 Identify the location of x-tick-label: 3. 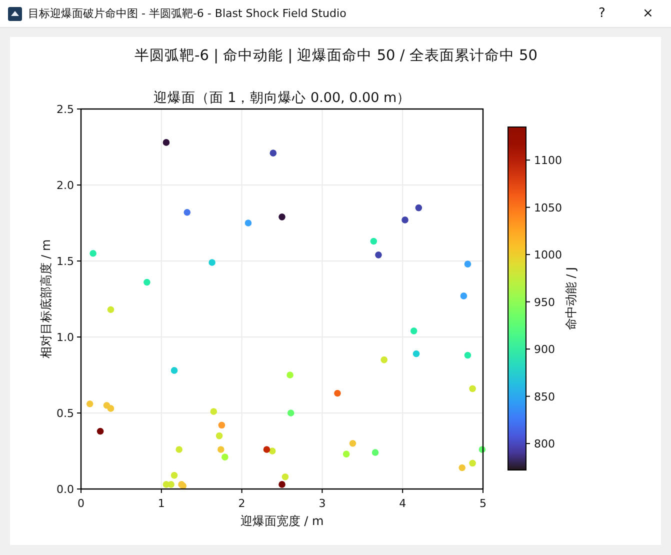
(322, 503).